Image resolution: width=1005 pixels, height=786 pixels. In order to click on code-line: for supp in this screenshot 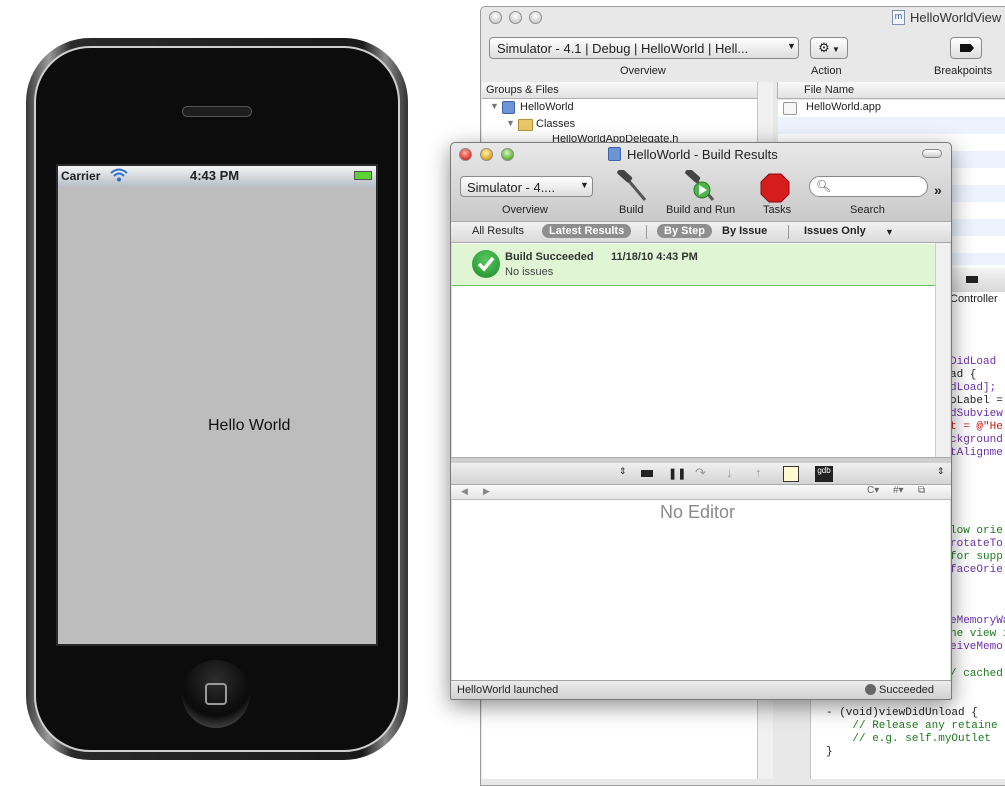, I will do `click(976, 557)`.